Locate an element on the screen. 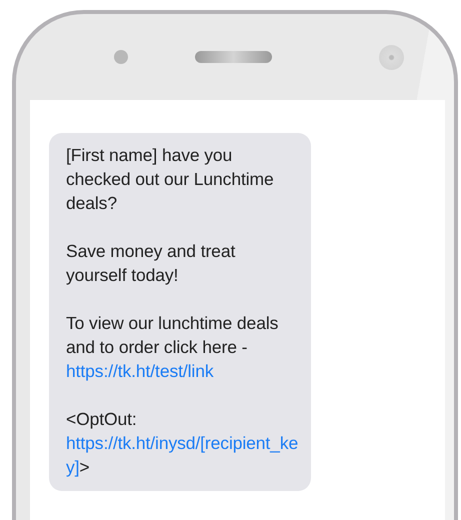 The image size is (461, 520). message-text: To view our lunchtime deals and to order click here - https://tk.ht/test/link is located at coordinates (173, 347).